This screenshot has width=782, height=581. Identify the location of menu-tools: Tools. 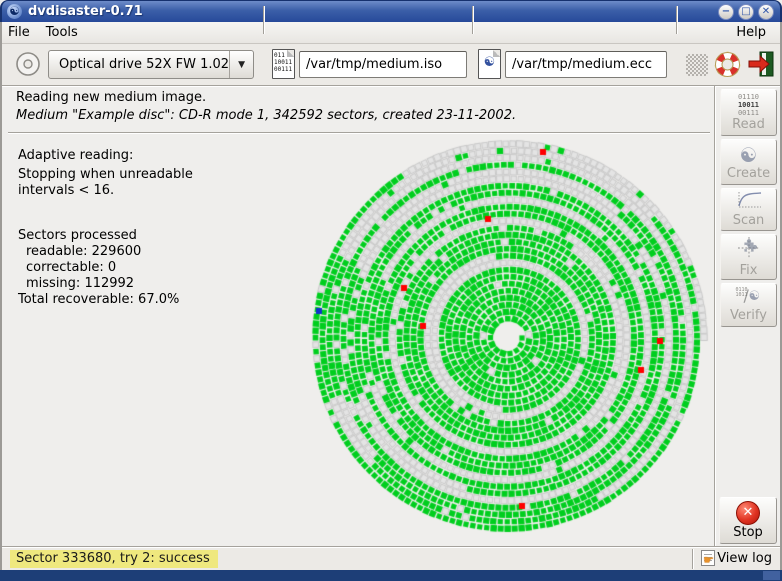
(62, 32).